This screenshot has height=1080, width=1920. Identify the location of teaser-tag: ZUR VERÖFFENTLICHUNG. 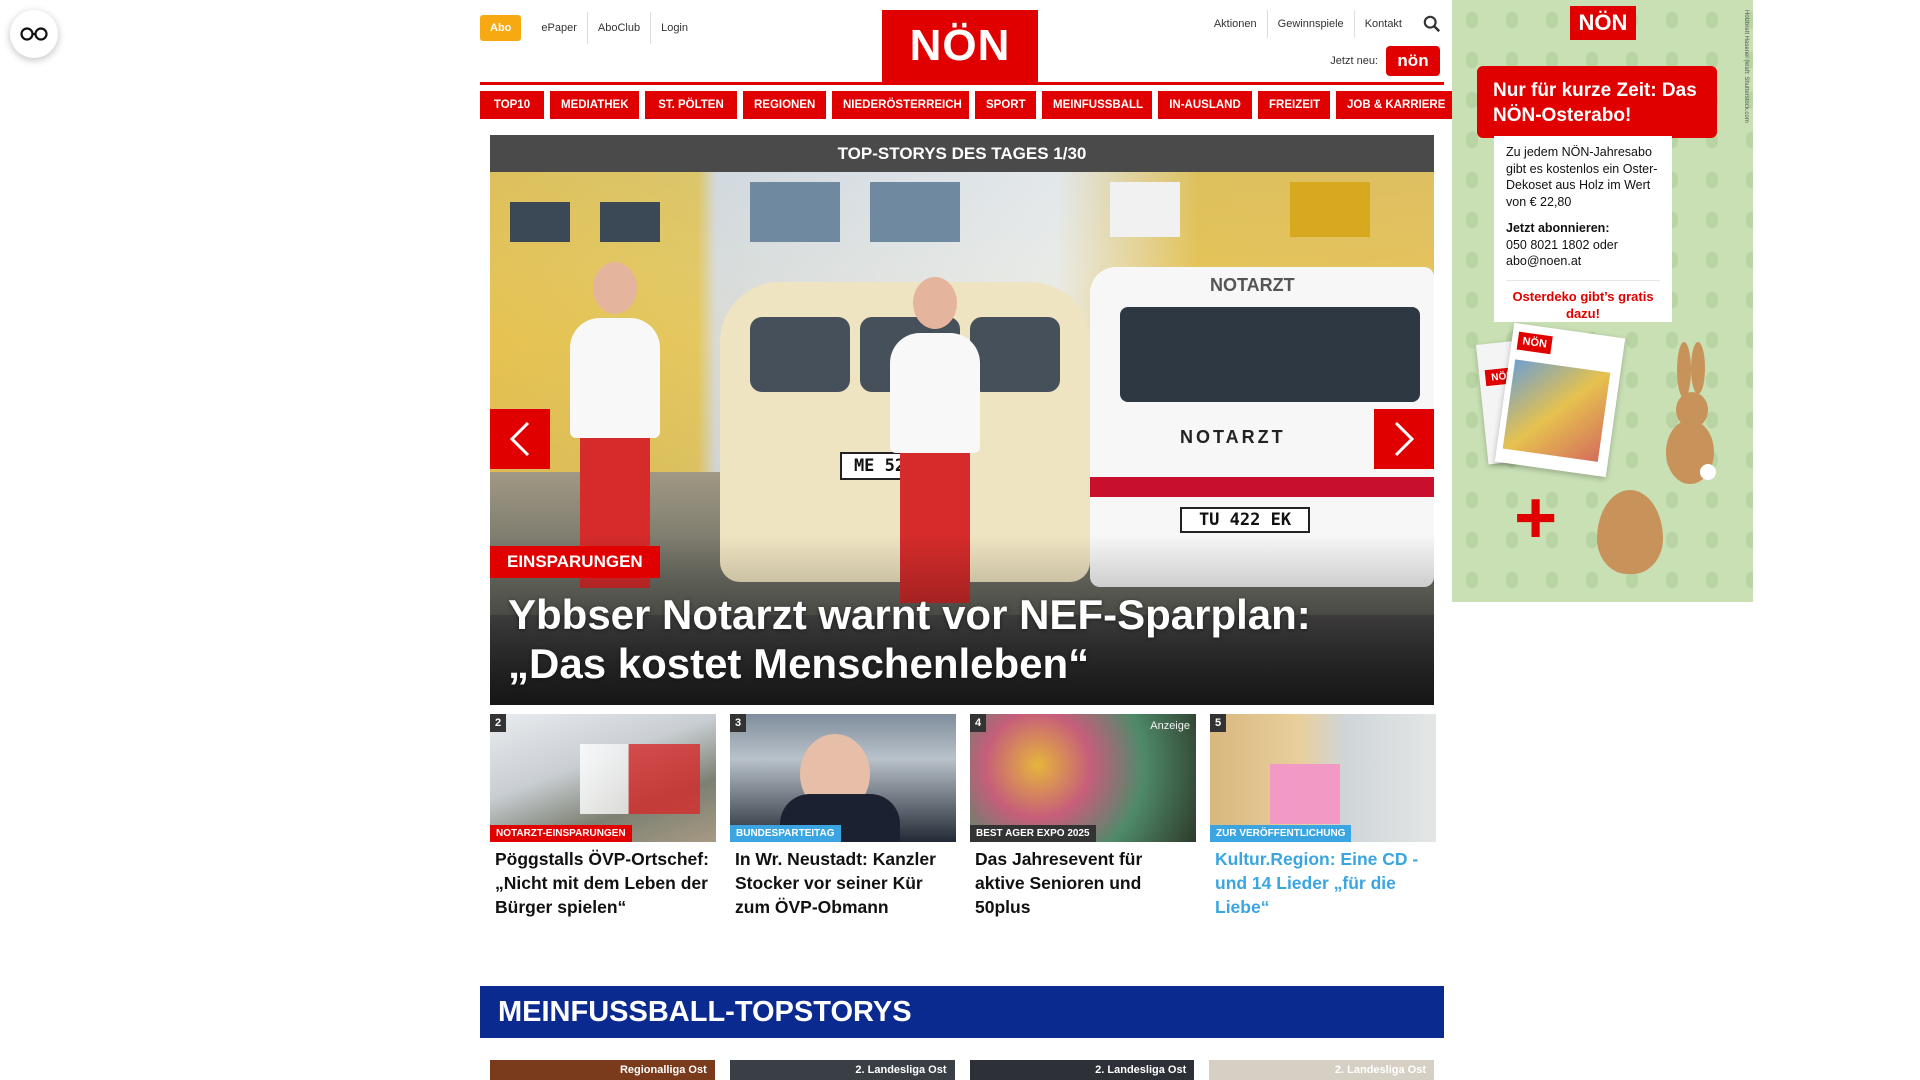
(1281, 833).